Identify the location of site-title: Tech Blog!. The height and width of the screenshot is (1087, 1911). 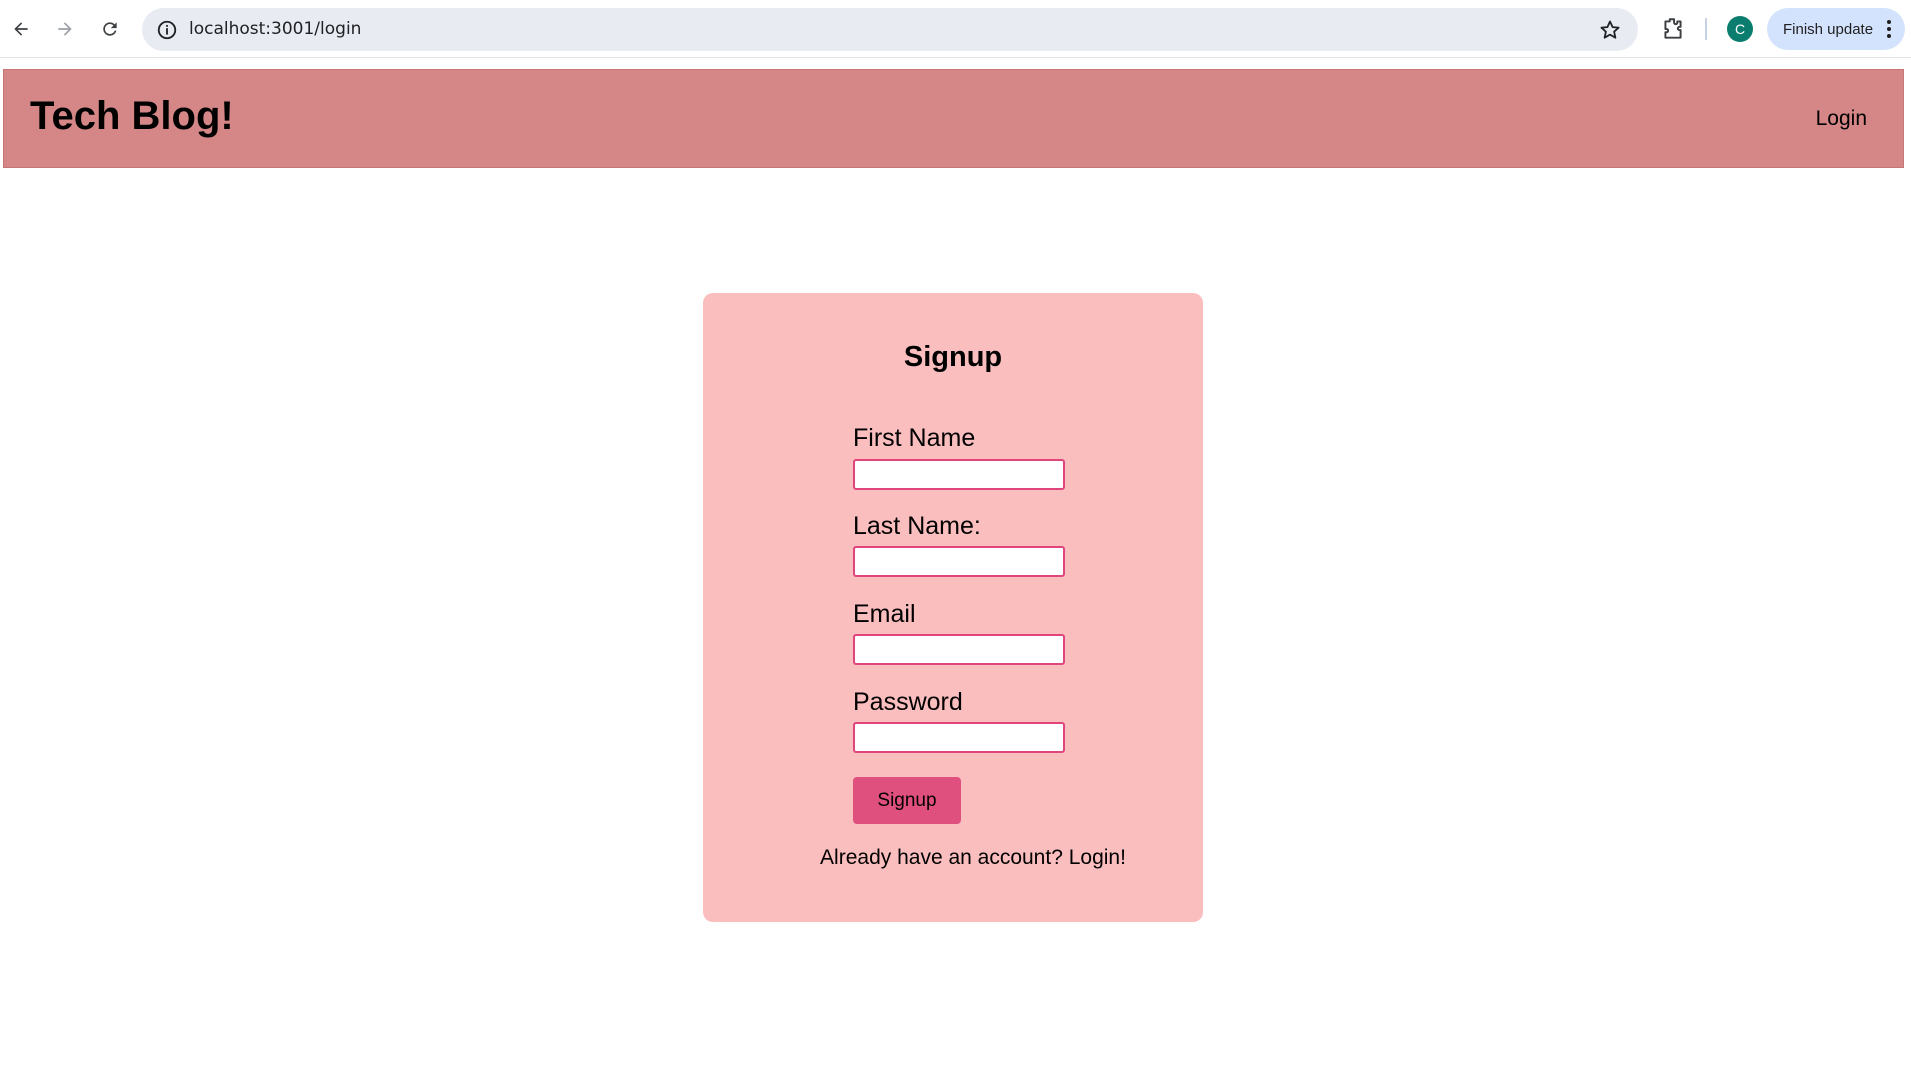
(132, 116).